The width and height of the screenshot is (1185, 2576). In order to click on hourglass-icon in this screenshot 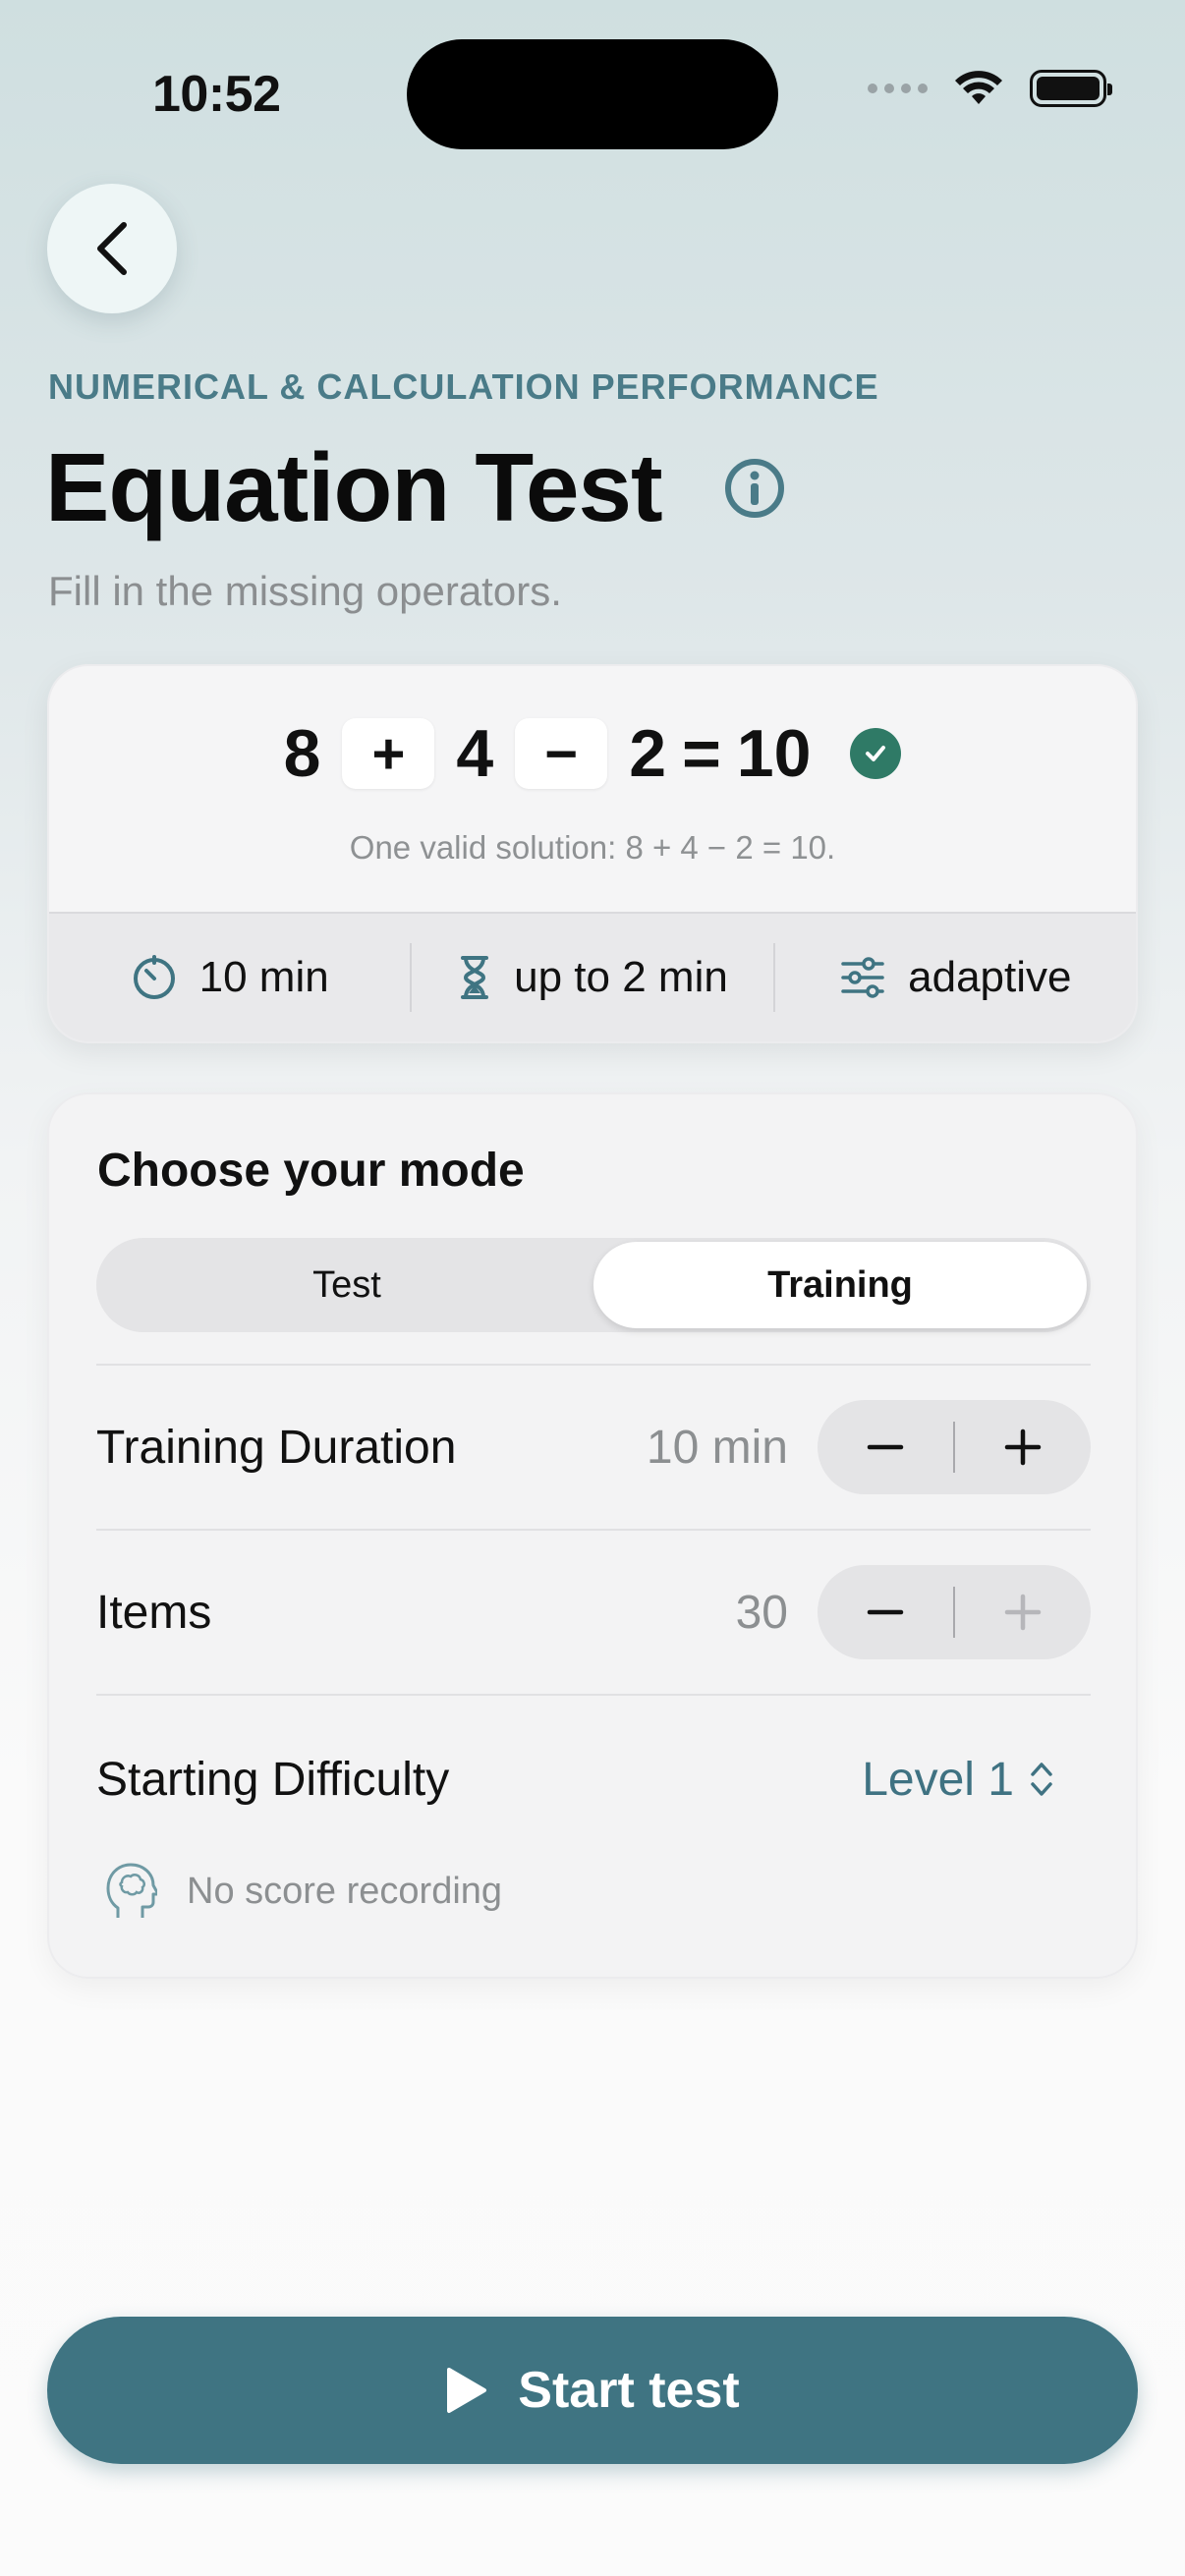, I will do `click(475, 977)`.